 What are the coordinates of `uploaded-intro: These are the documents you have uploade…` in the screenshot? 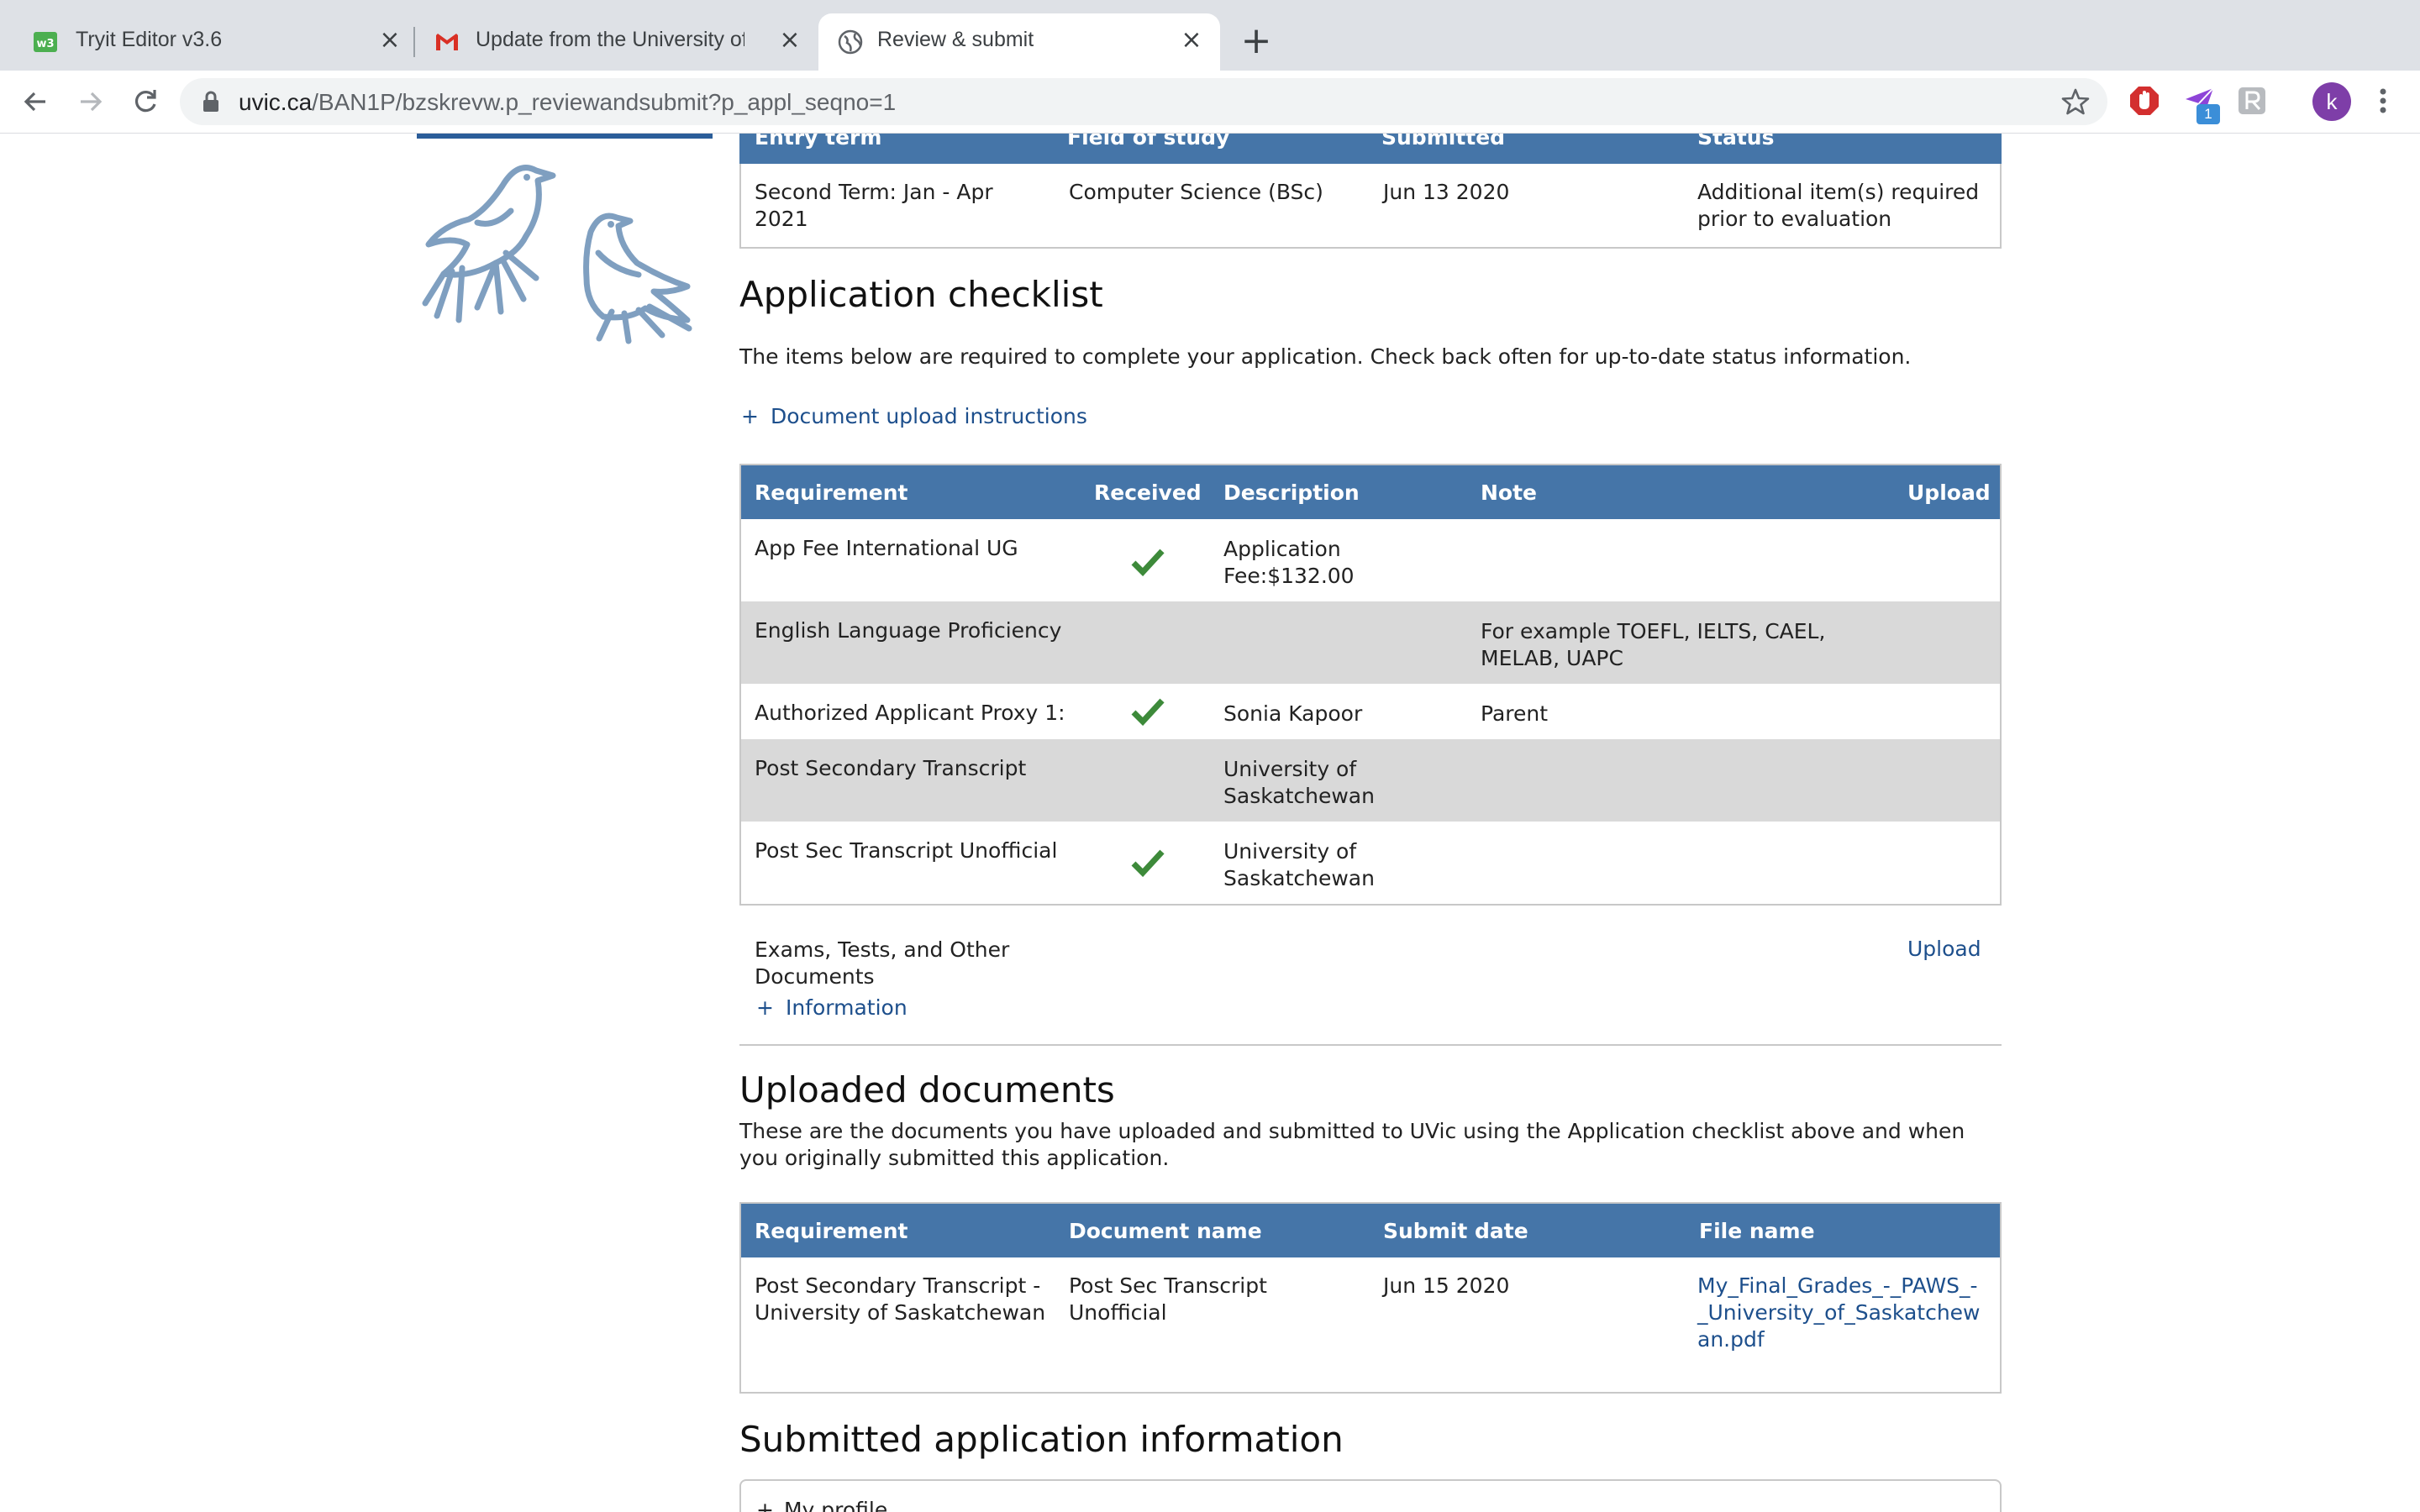 It's located at (1352, 1144).